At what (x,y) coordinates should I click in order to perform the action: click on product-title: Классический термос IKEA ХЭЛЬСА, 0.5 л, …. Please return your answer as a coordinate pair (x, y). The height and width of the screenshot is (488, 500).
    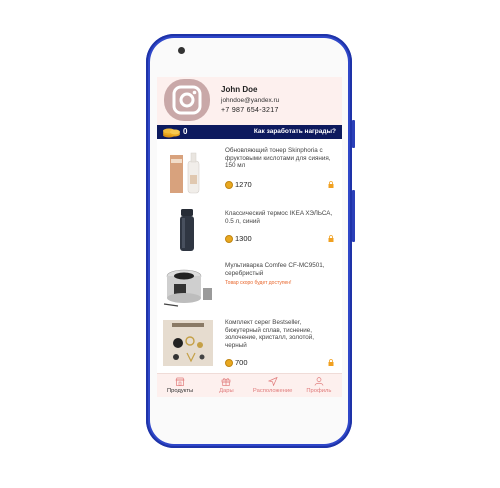
    Looking at the image, I should click on (279, 217).